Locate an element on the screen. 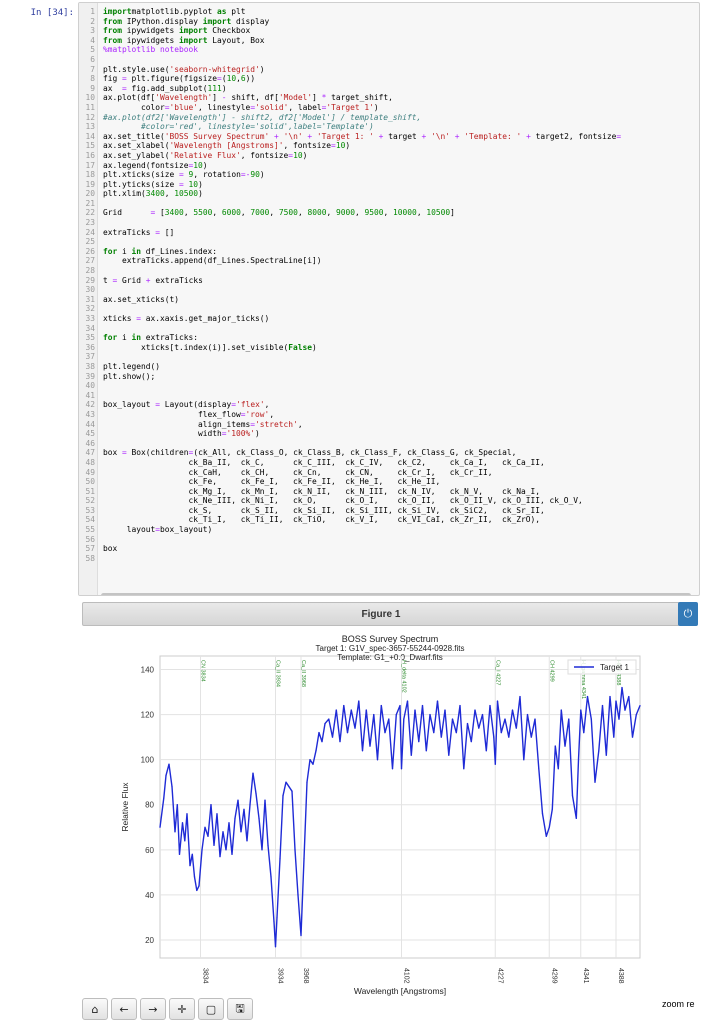  line-number: 1 is located at coordinates (92, 11).